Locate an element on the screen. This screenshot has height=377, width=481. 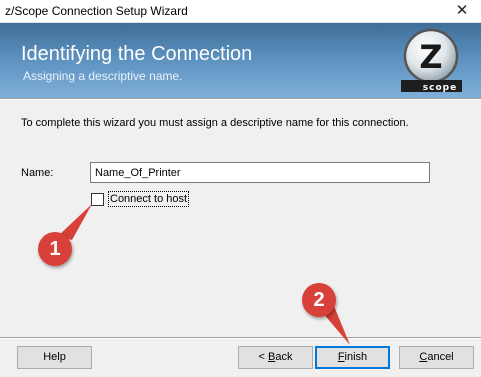
cancel-button-label: ancel is located at coordinates (440, 357).